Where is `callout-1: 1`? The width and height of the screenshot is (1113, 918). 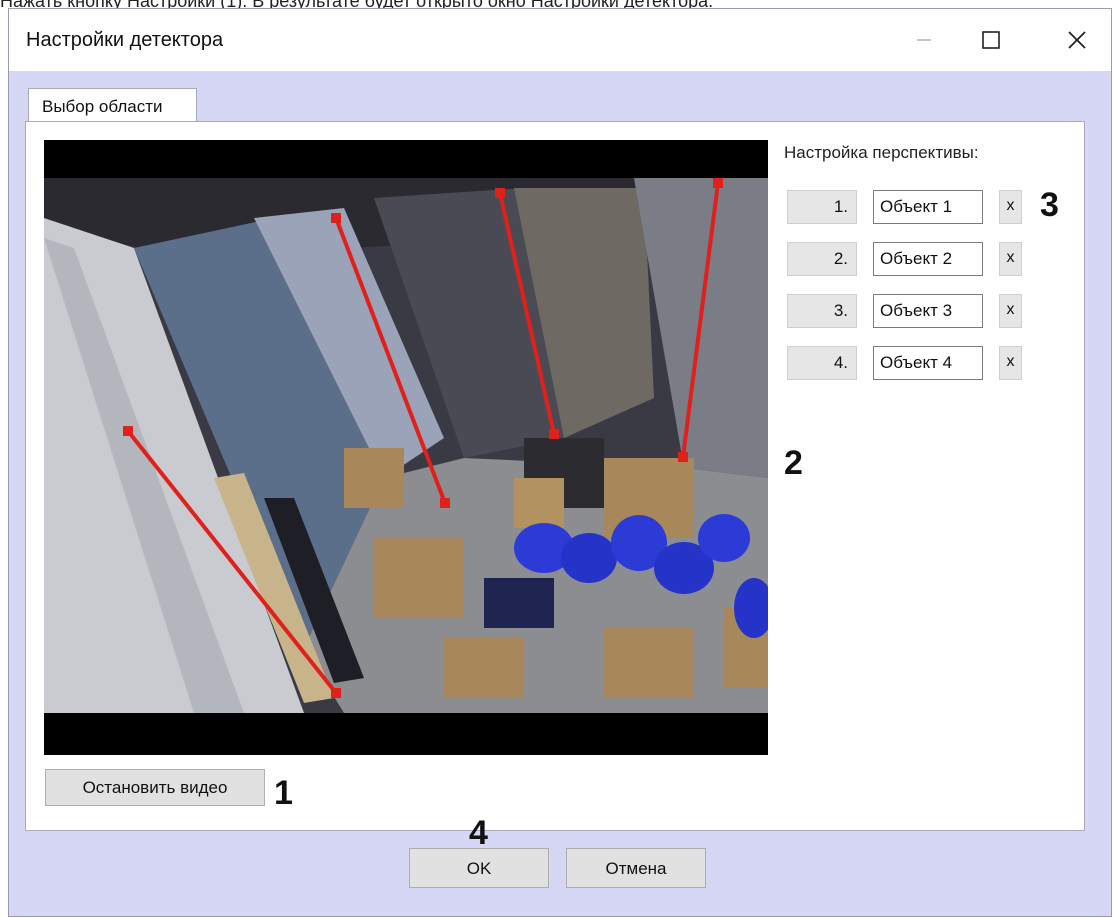
callout-1: 1 is located at coordinates (283, 793).